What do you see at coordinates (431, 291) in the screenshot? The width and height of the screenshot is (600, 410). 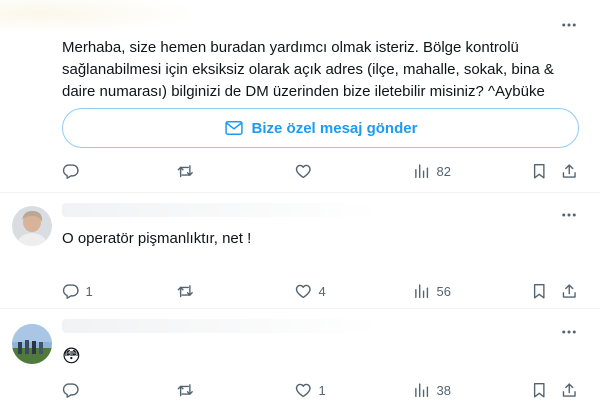 I see `views-button: 56` at bounding box center [431, 291].